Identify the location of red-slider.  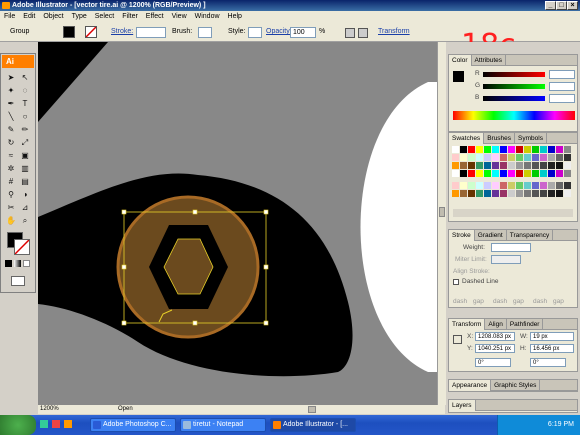
(514, 74).